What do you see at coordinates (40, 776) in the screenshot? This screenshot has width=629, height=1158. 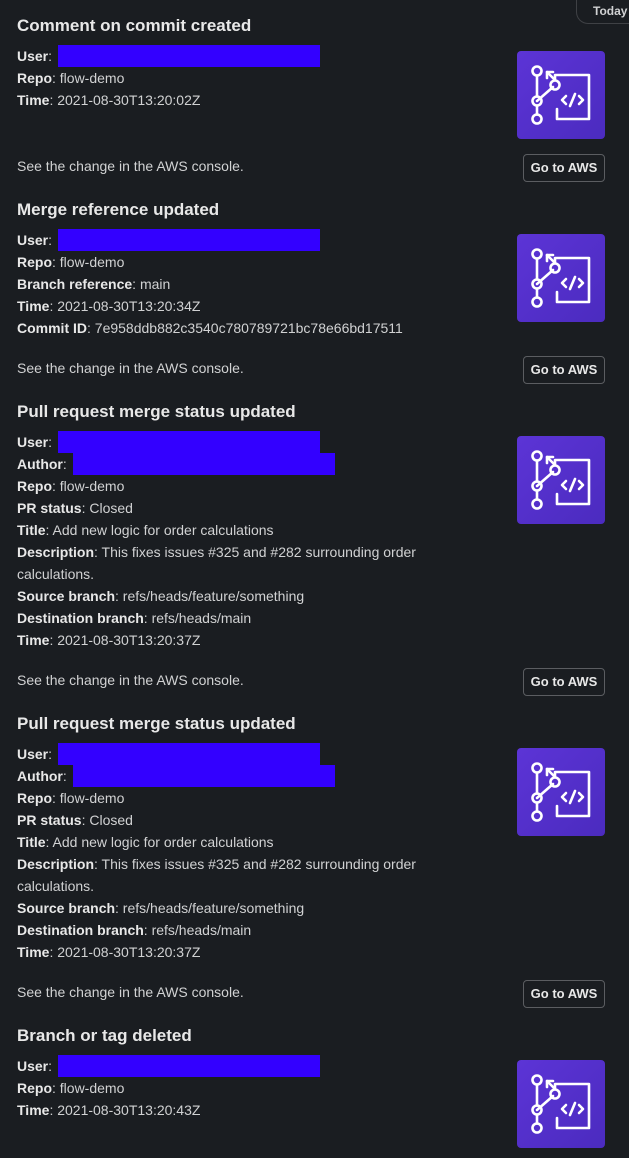 I see `field-key: Author` at bounding box center [40, 776].